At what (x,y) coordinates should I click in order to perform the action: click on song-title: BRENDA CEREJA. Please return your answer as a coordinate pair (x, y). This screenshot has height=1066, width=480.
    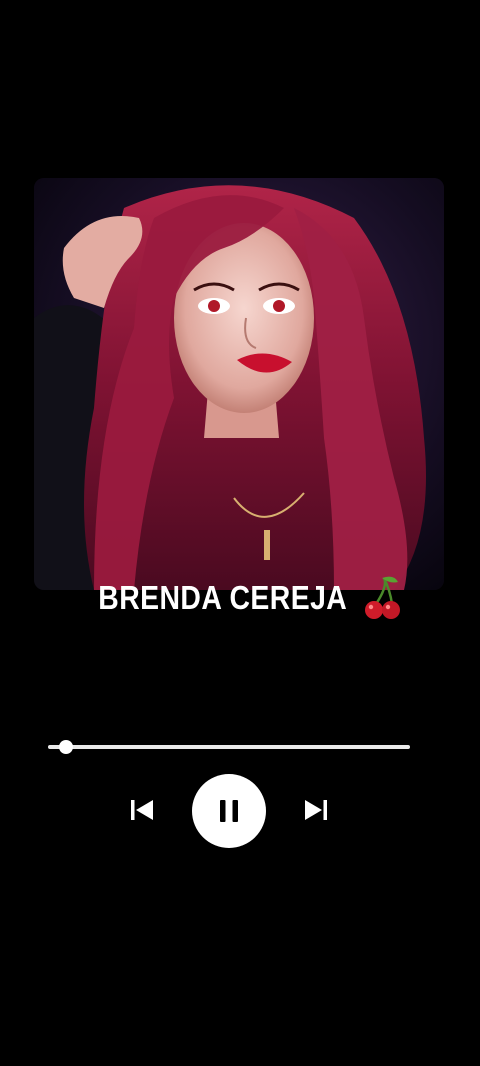
    Looking at the image, I should click on (223, 597).